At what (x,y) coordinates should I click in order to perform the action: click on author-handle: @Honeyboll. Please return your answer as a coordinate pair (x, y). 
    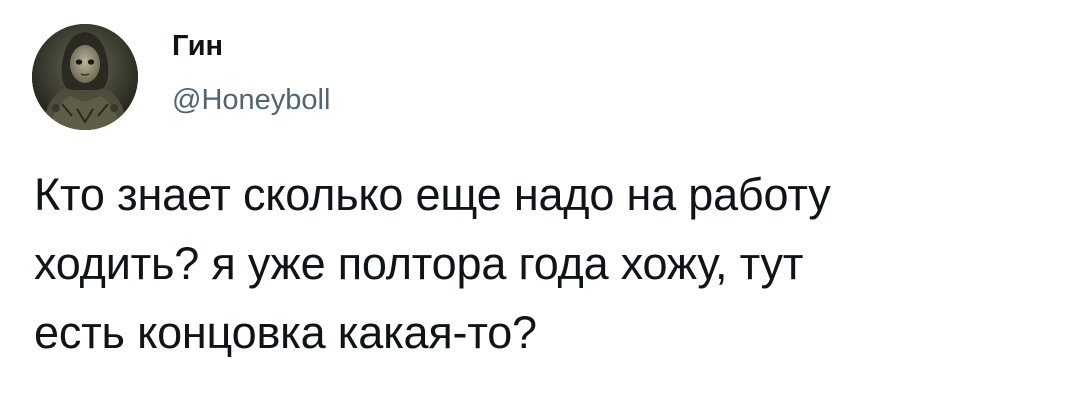
    Looking at the image, I should click on (251, 100).